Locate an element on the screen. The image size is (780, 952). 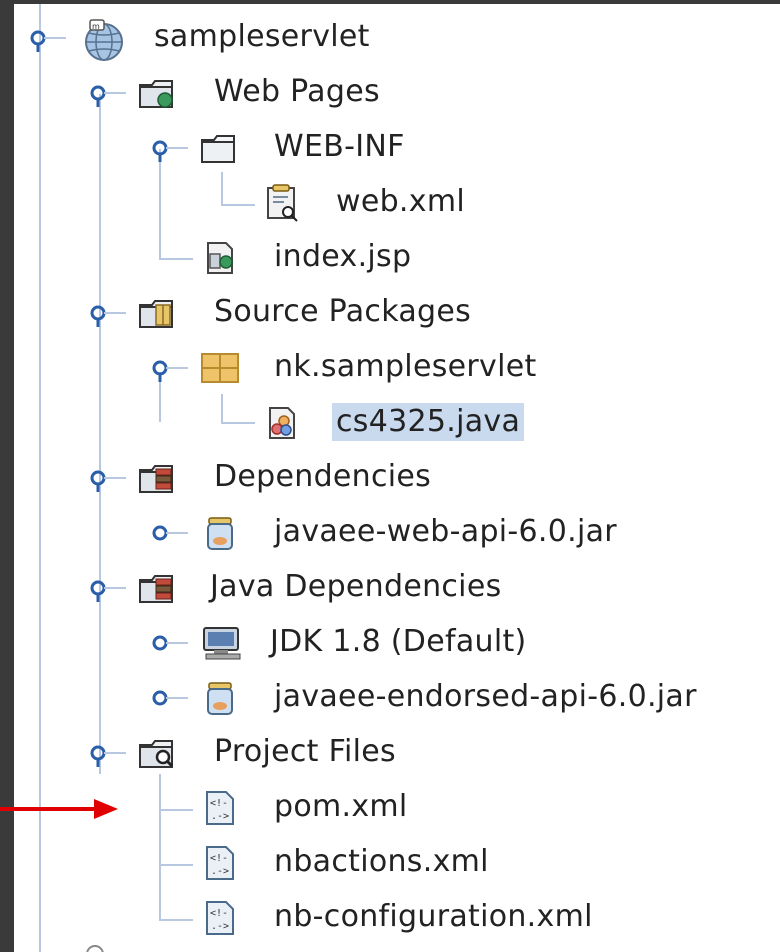
tree-node-pom-xml: <!- .-> pom.xml is located at coordinates (397, 807).